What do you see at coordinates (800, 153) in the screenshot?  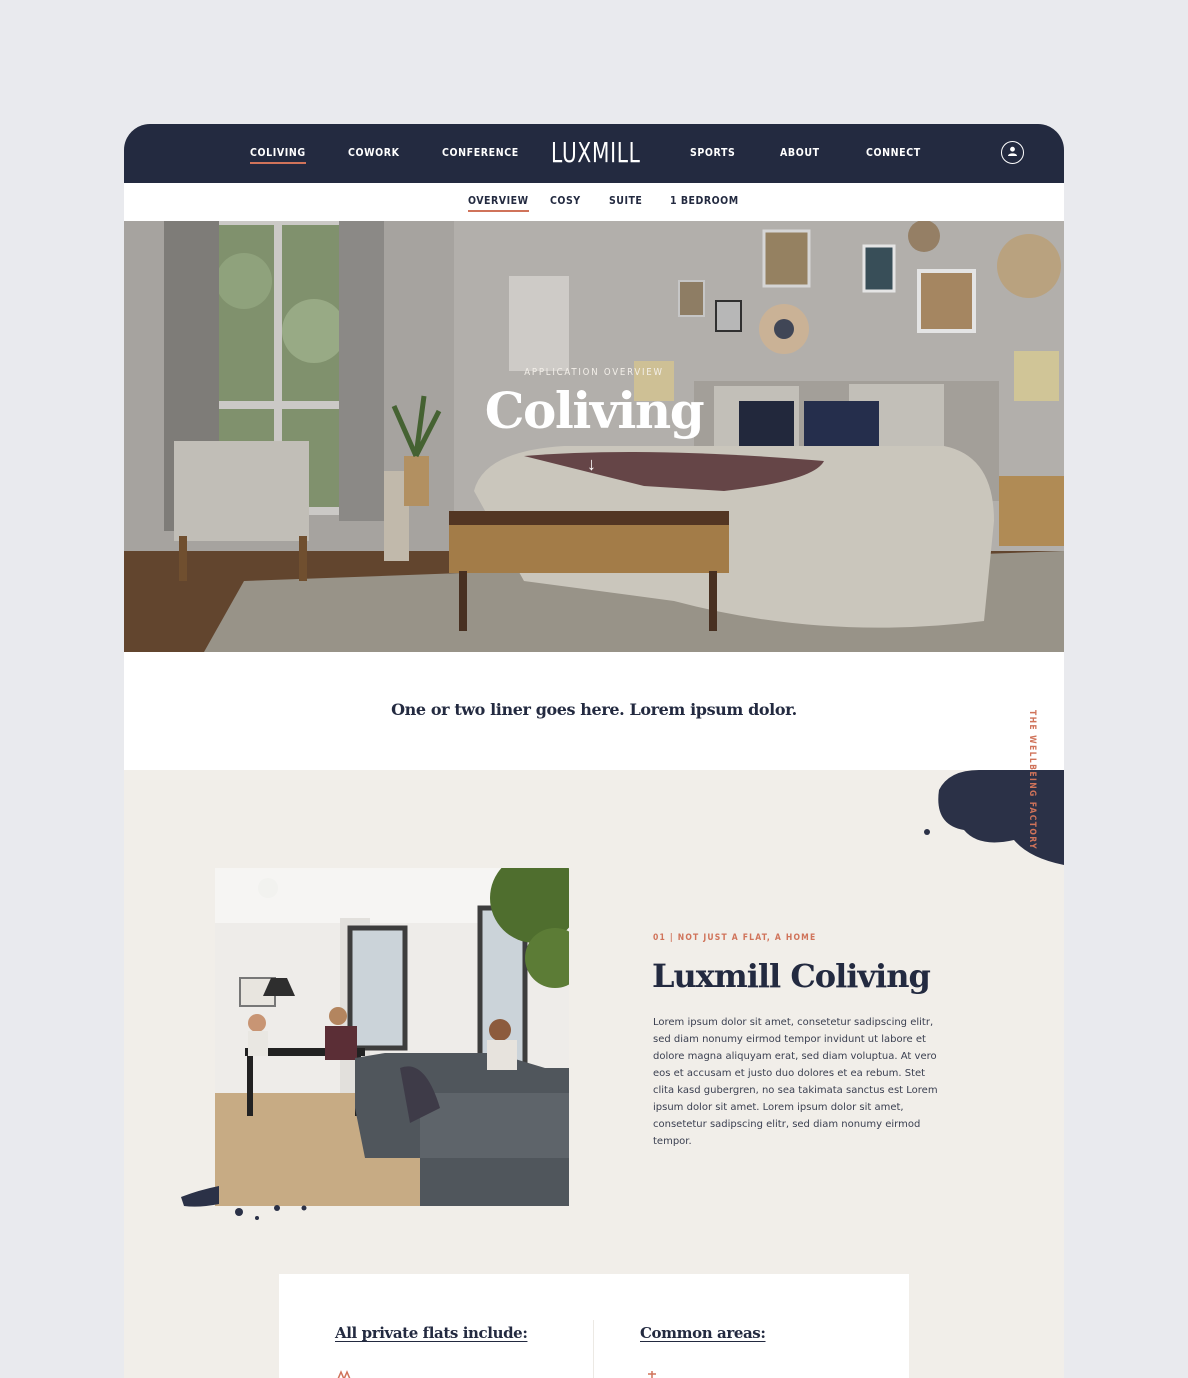 I see `nav-about: ABOUT` at bounding box center [800, 153].